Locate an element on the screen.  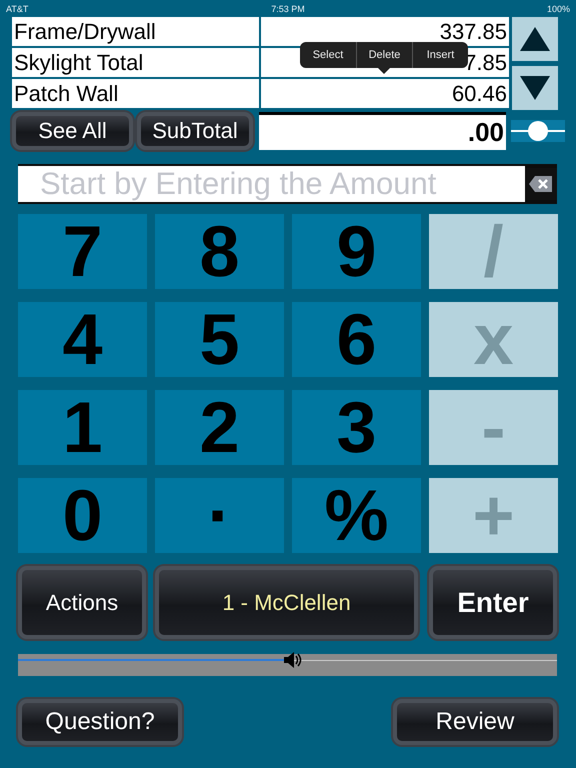
digit-key: 8 is located at coordinates (219, 251).